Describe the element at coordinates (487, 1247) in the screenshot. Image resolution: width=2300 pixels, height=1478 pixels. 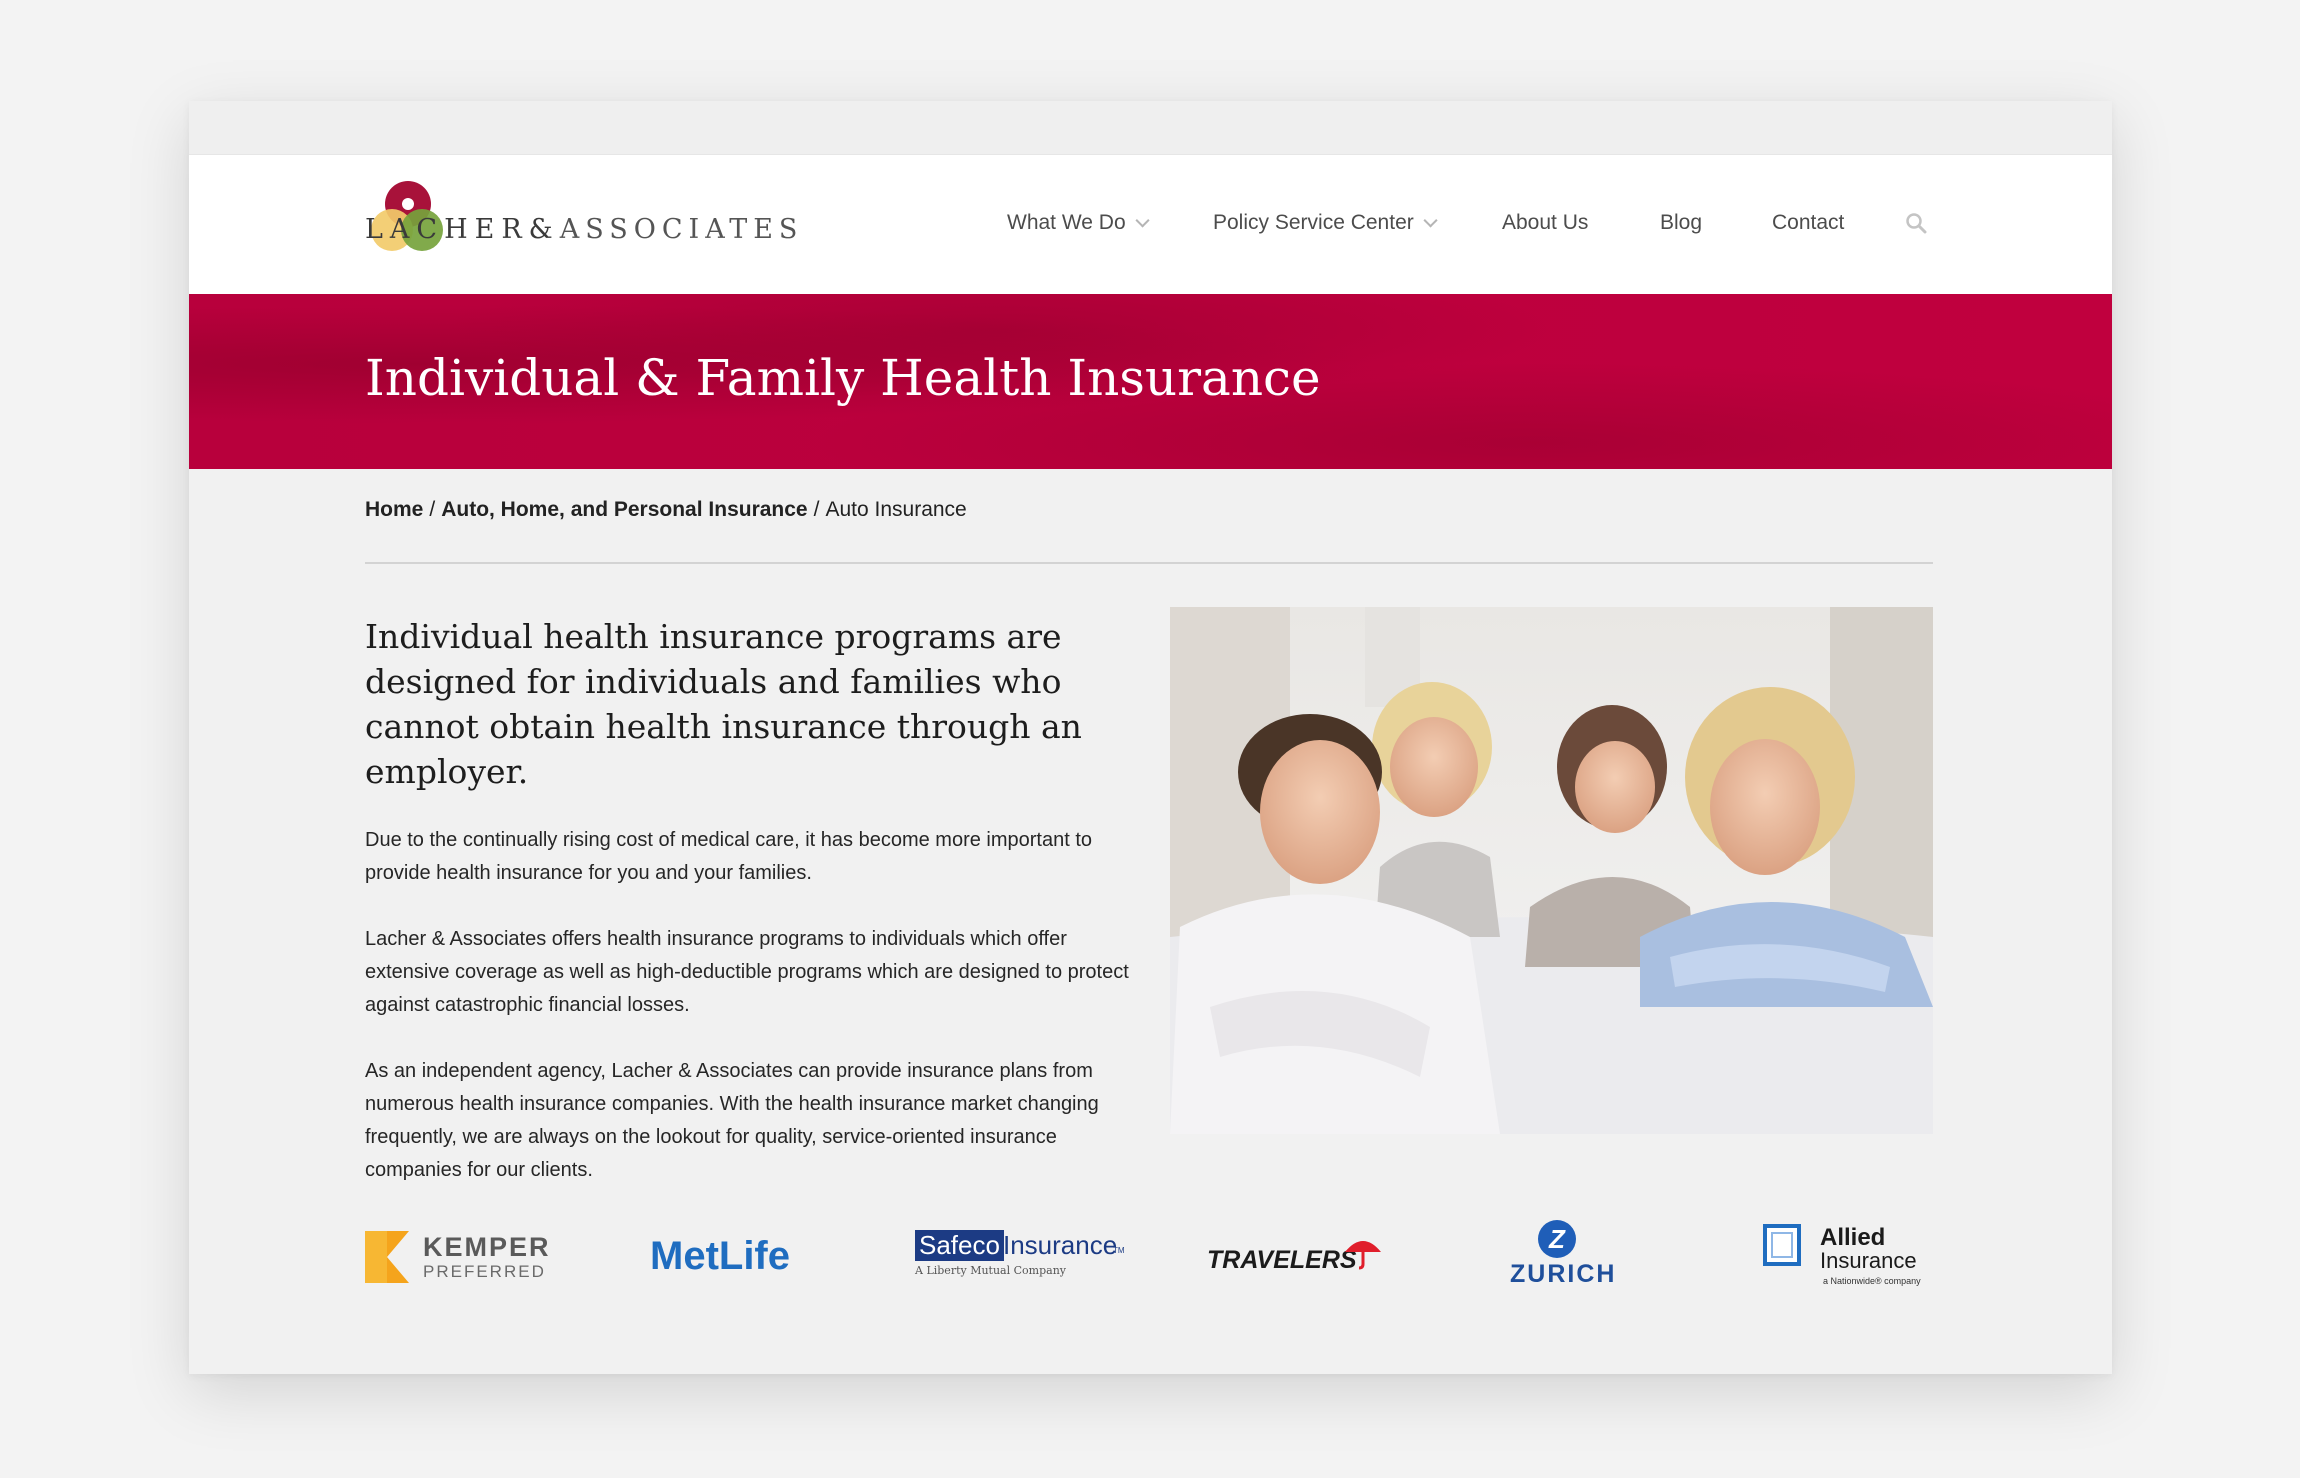
I see `kemper-name: KEMPER` at that location.